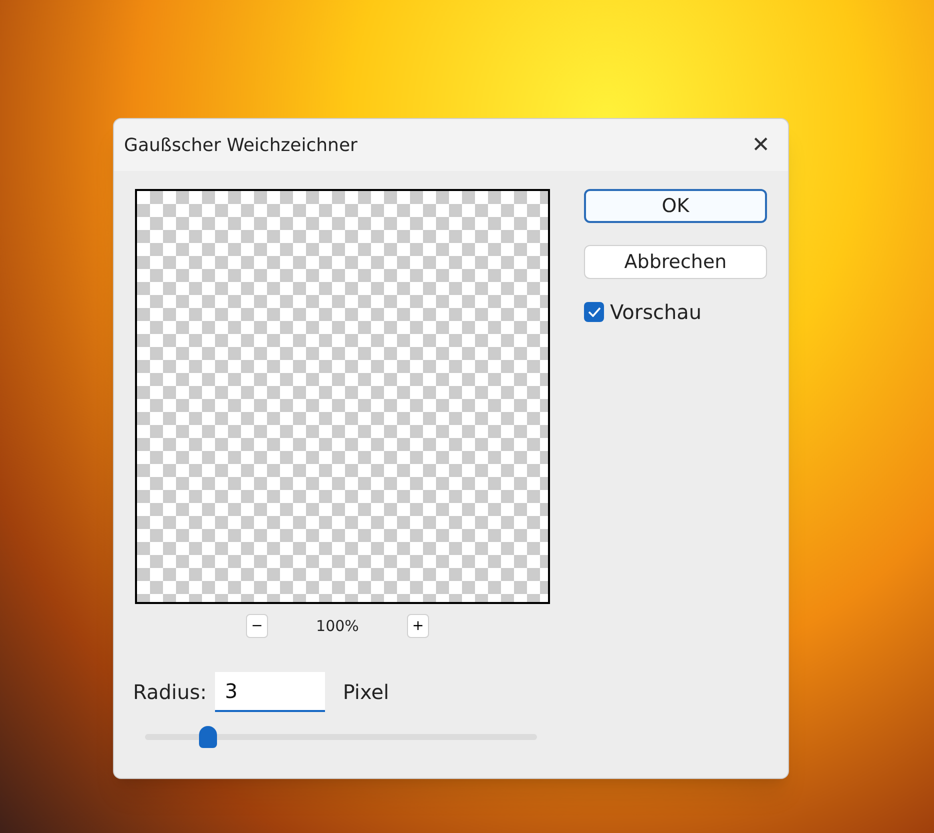 This screenshot has height=833, width=934. Describe the element at coordinates (366, 692) in the screenshot. I see `unit-label: Pixel` at that location.